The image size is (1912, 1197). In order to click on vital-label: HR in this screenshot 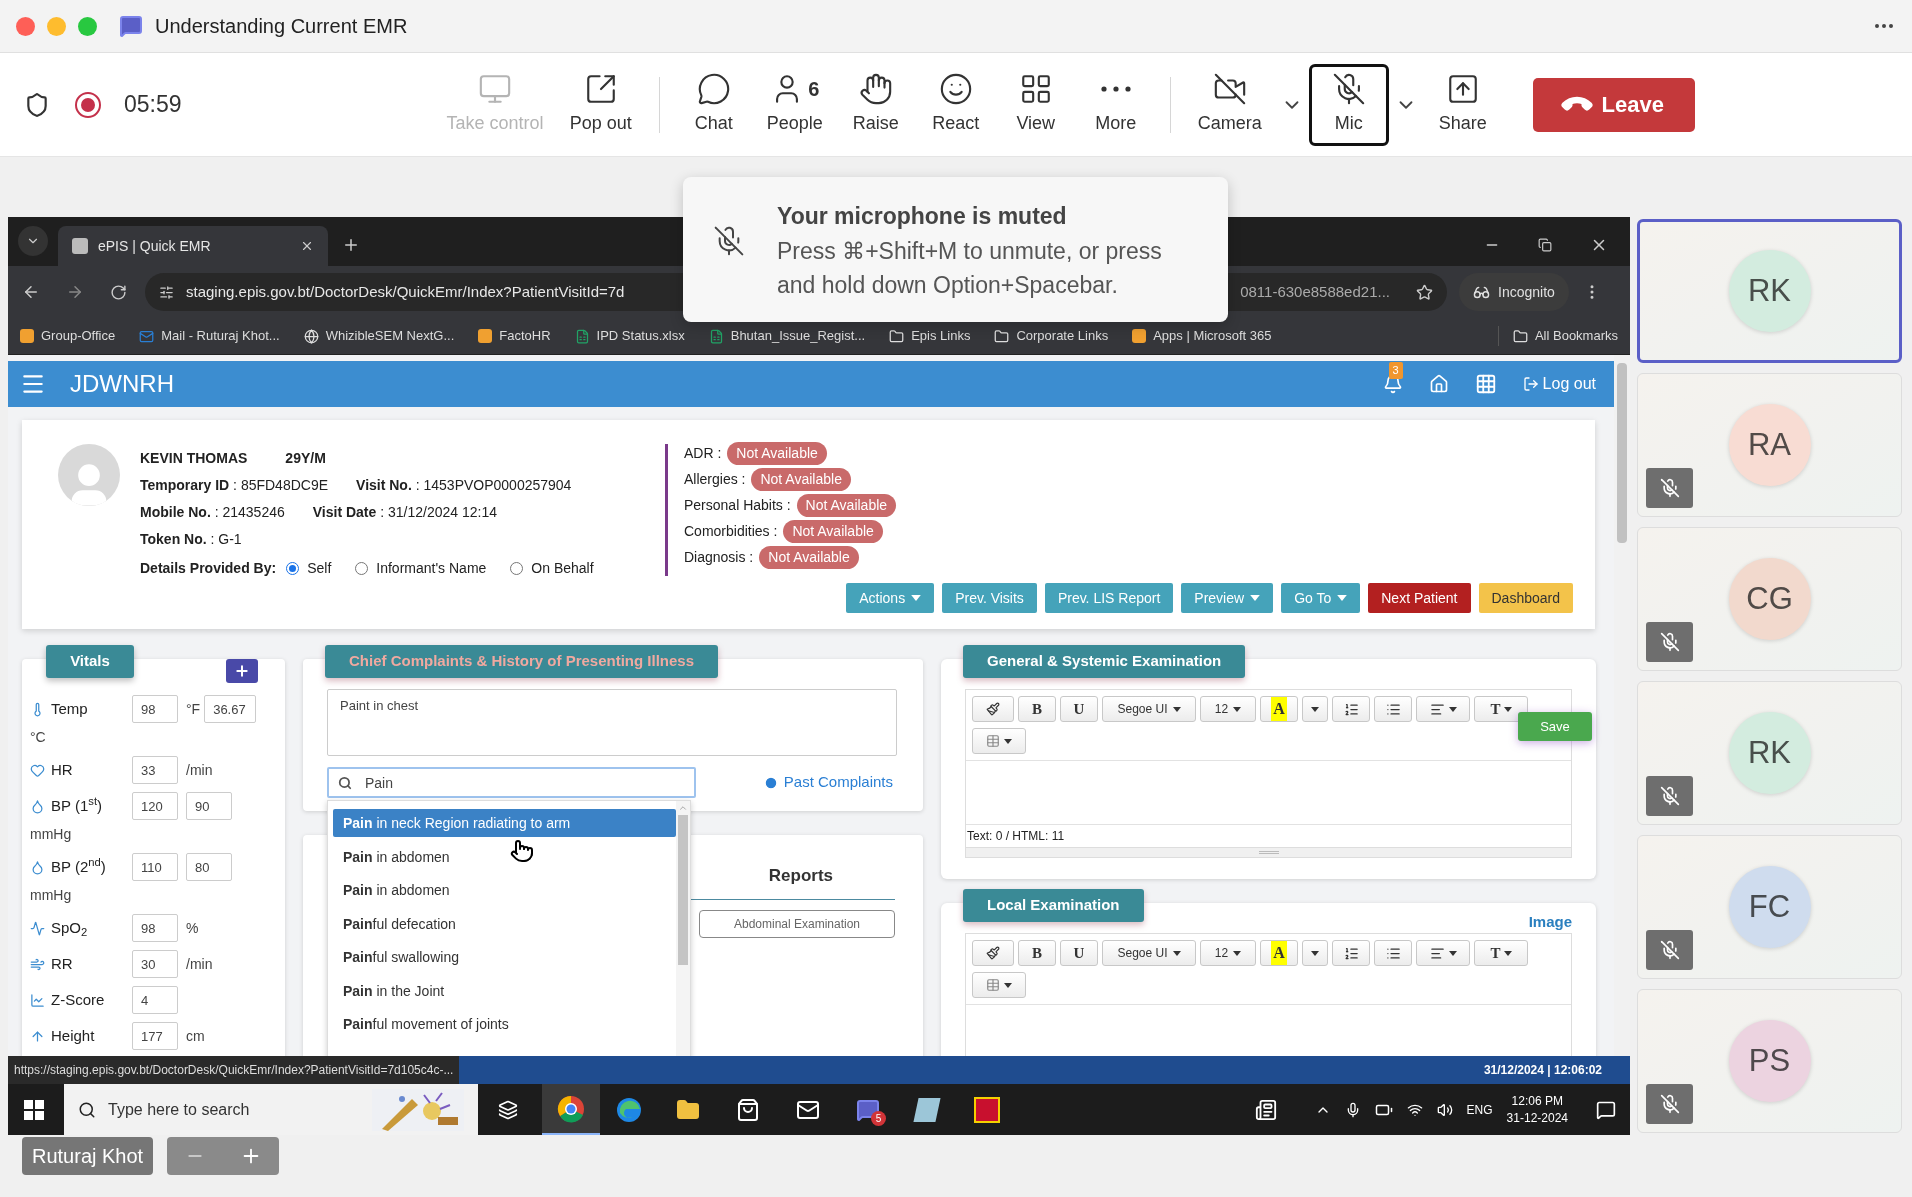, I will do `click(62, 769)`.